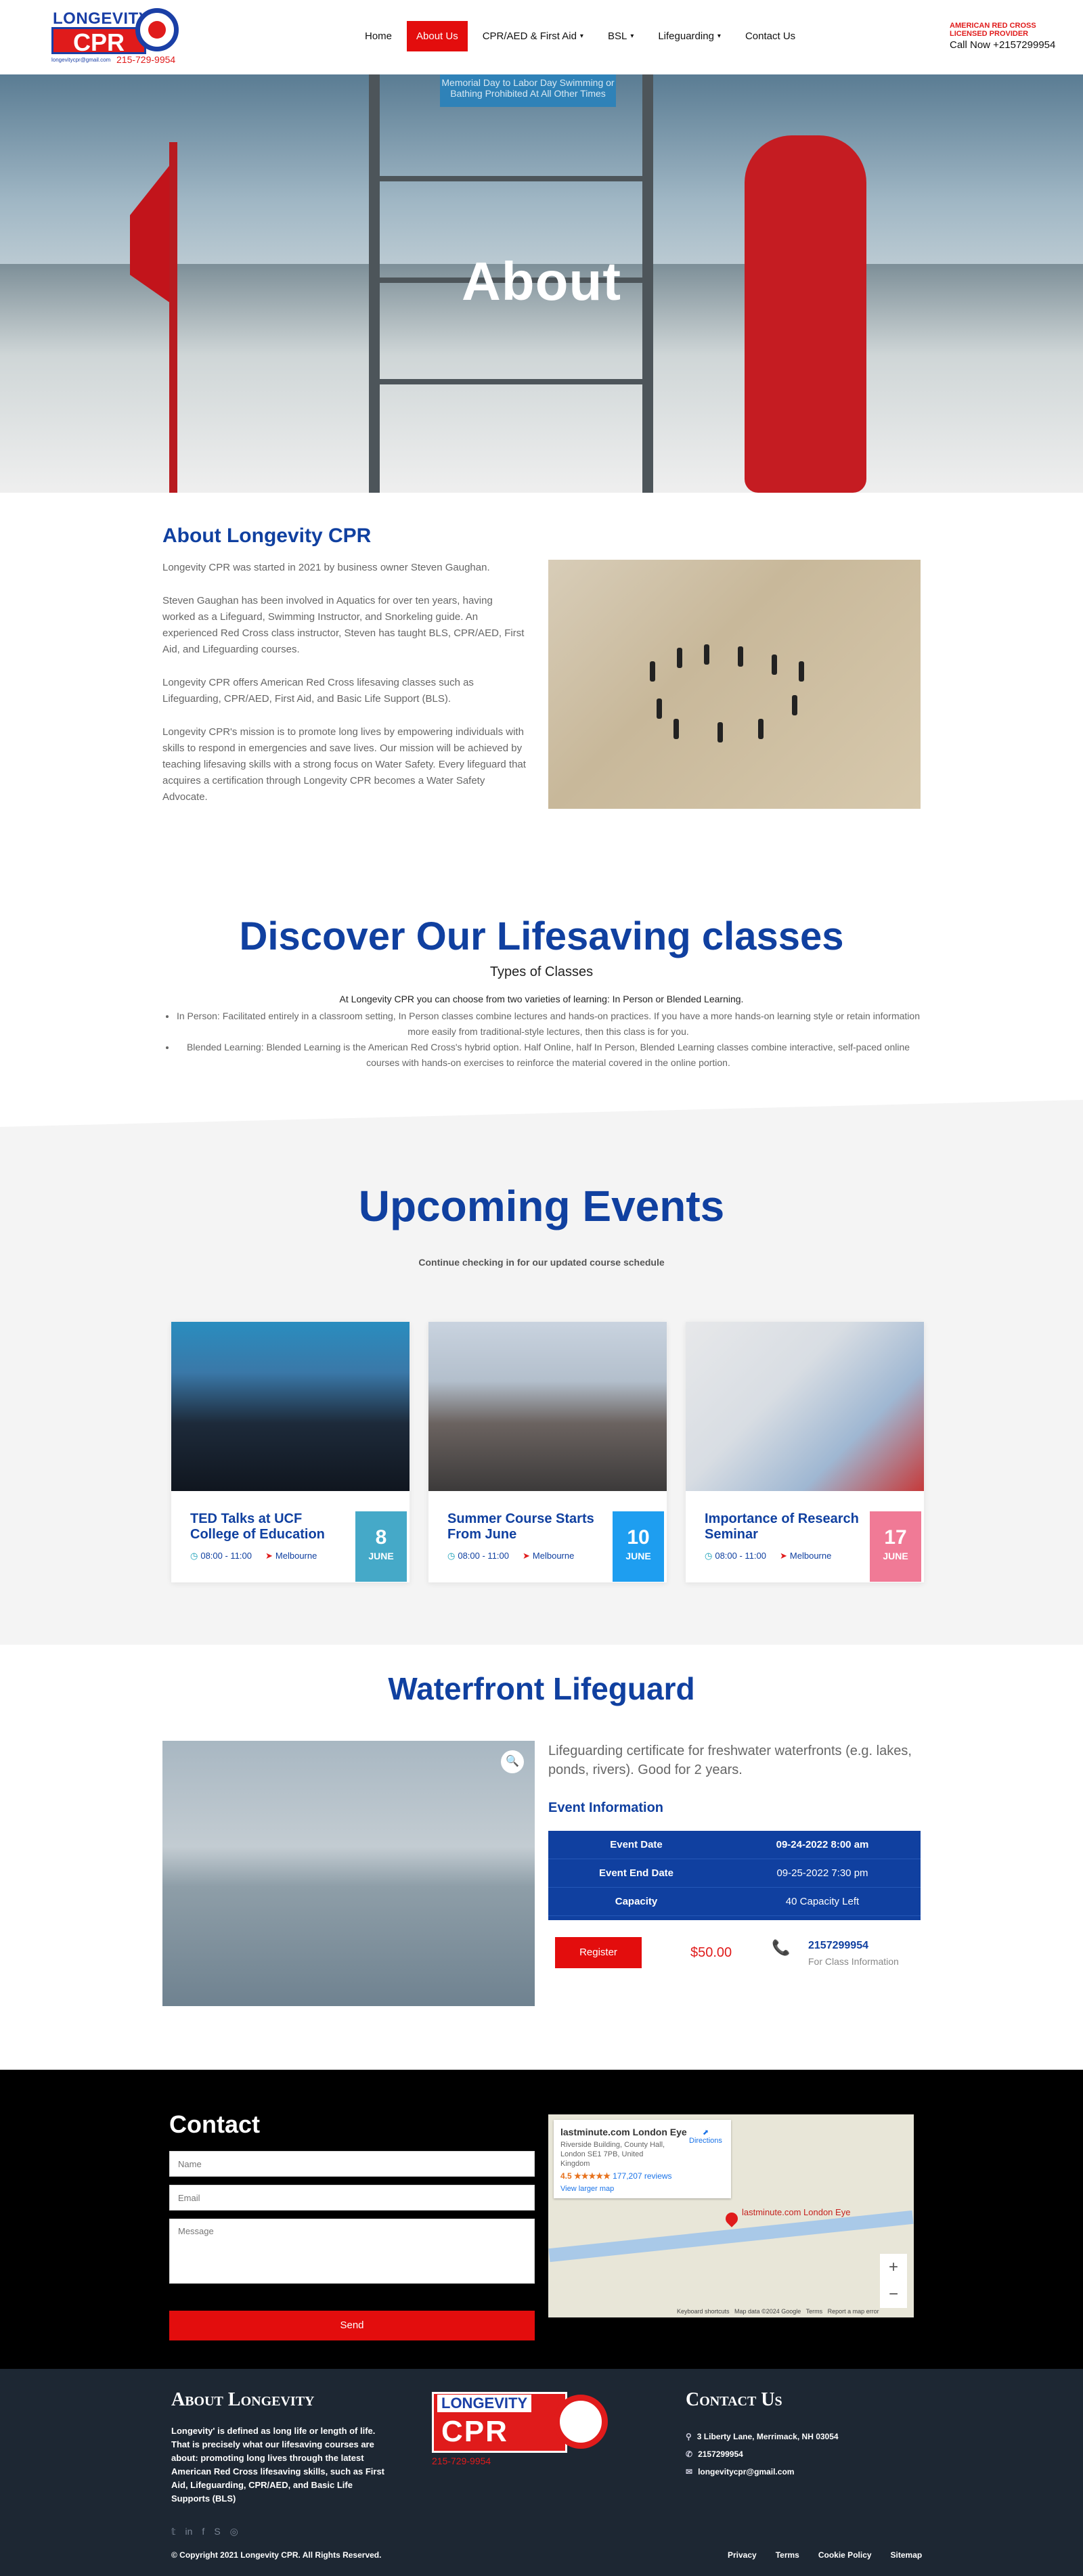 This screenshot has width=1083, height=2576. I want to click on footer-logo-phone: 215-729-9954, so click(461, 2461).